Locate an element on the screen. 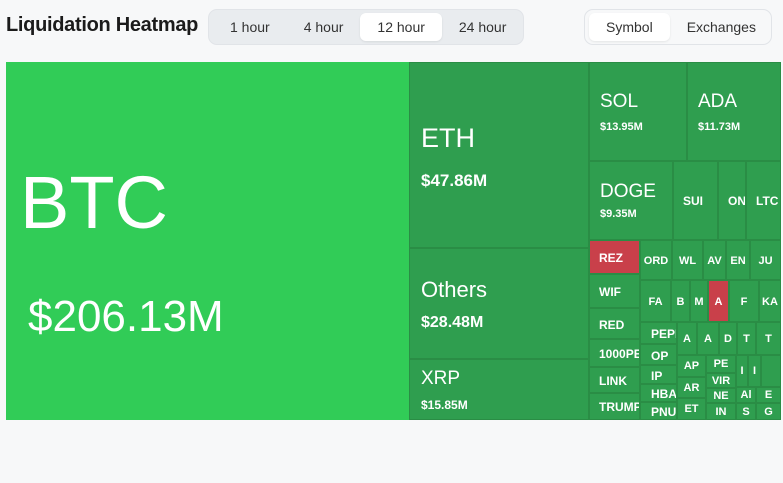 This screenshot has height=483, width=783. tile-e1: E is located at coordinates (768, 395).